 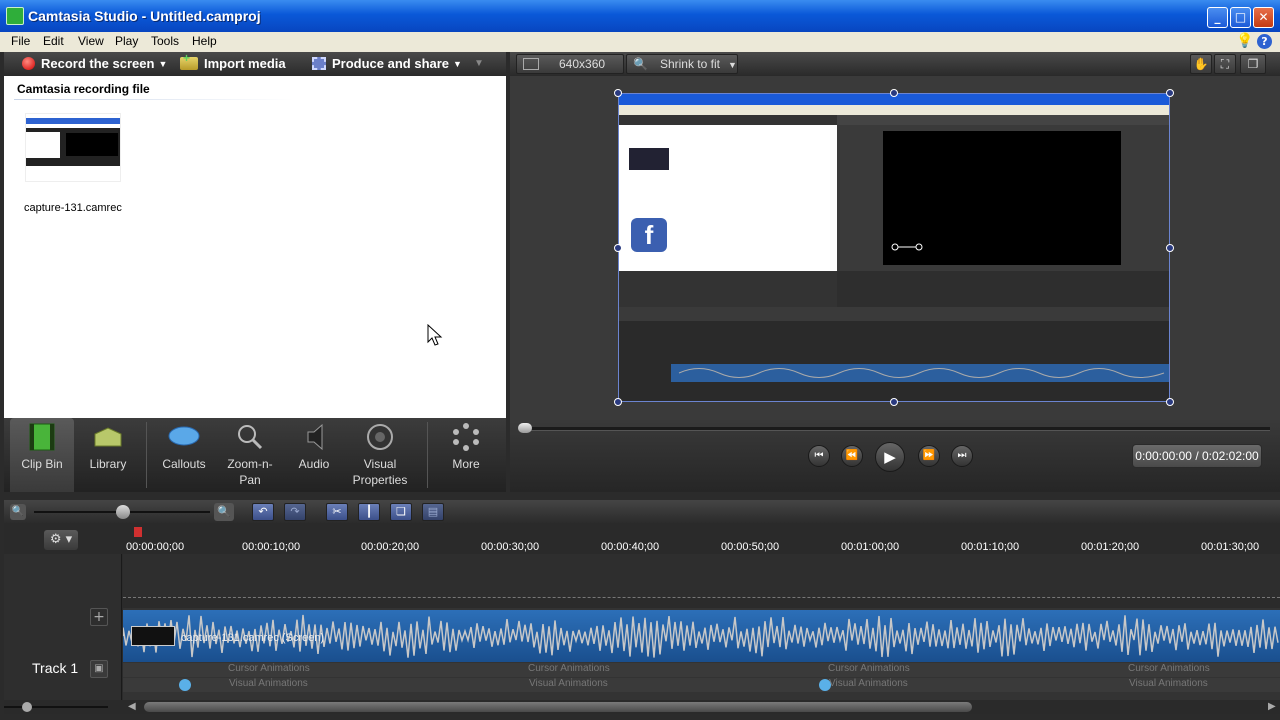 I want to click on timeline-clip: capture-131.camrec (Screen), so click(x=701, y=636).